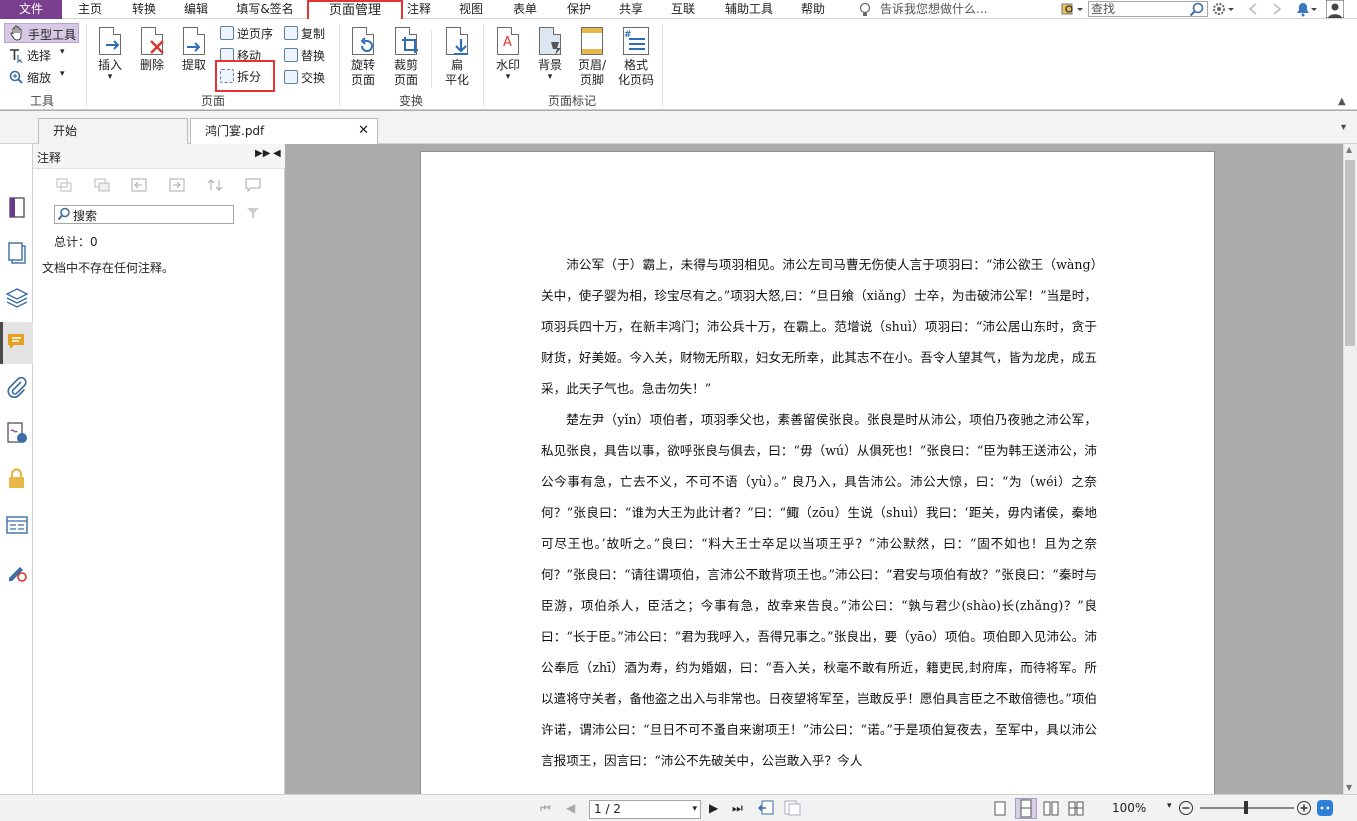 This screenshot has height=821, width=1357. Describe the element at coordinates (1072, 9) in the screenshot. I see `search-scope-icon` at that location.